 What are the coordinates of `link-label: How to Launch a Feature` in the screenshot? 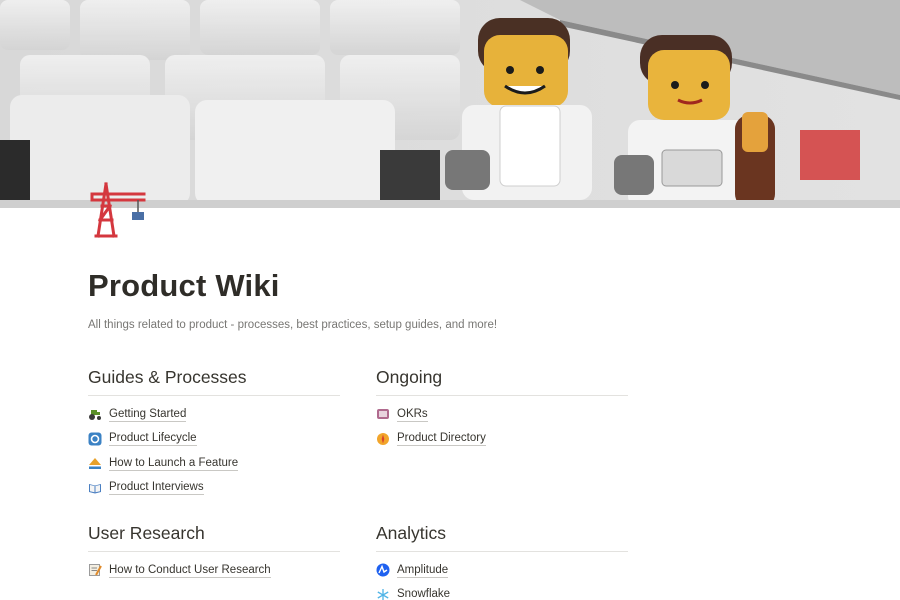 It's located at (174, 463).